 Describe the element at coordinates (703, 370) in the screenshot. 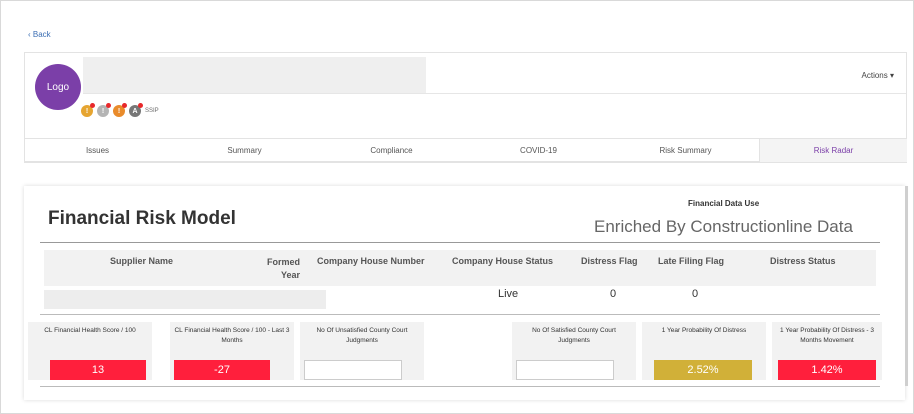

I see `metric-value-probability-distress: 2.52%` at that location.